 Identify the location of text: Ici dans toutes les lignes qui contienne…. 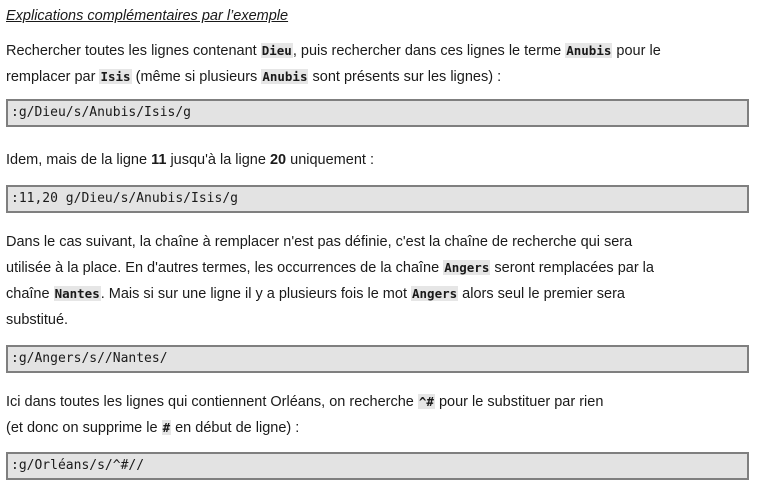
(212, 402).